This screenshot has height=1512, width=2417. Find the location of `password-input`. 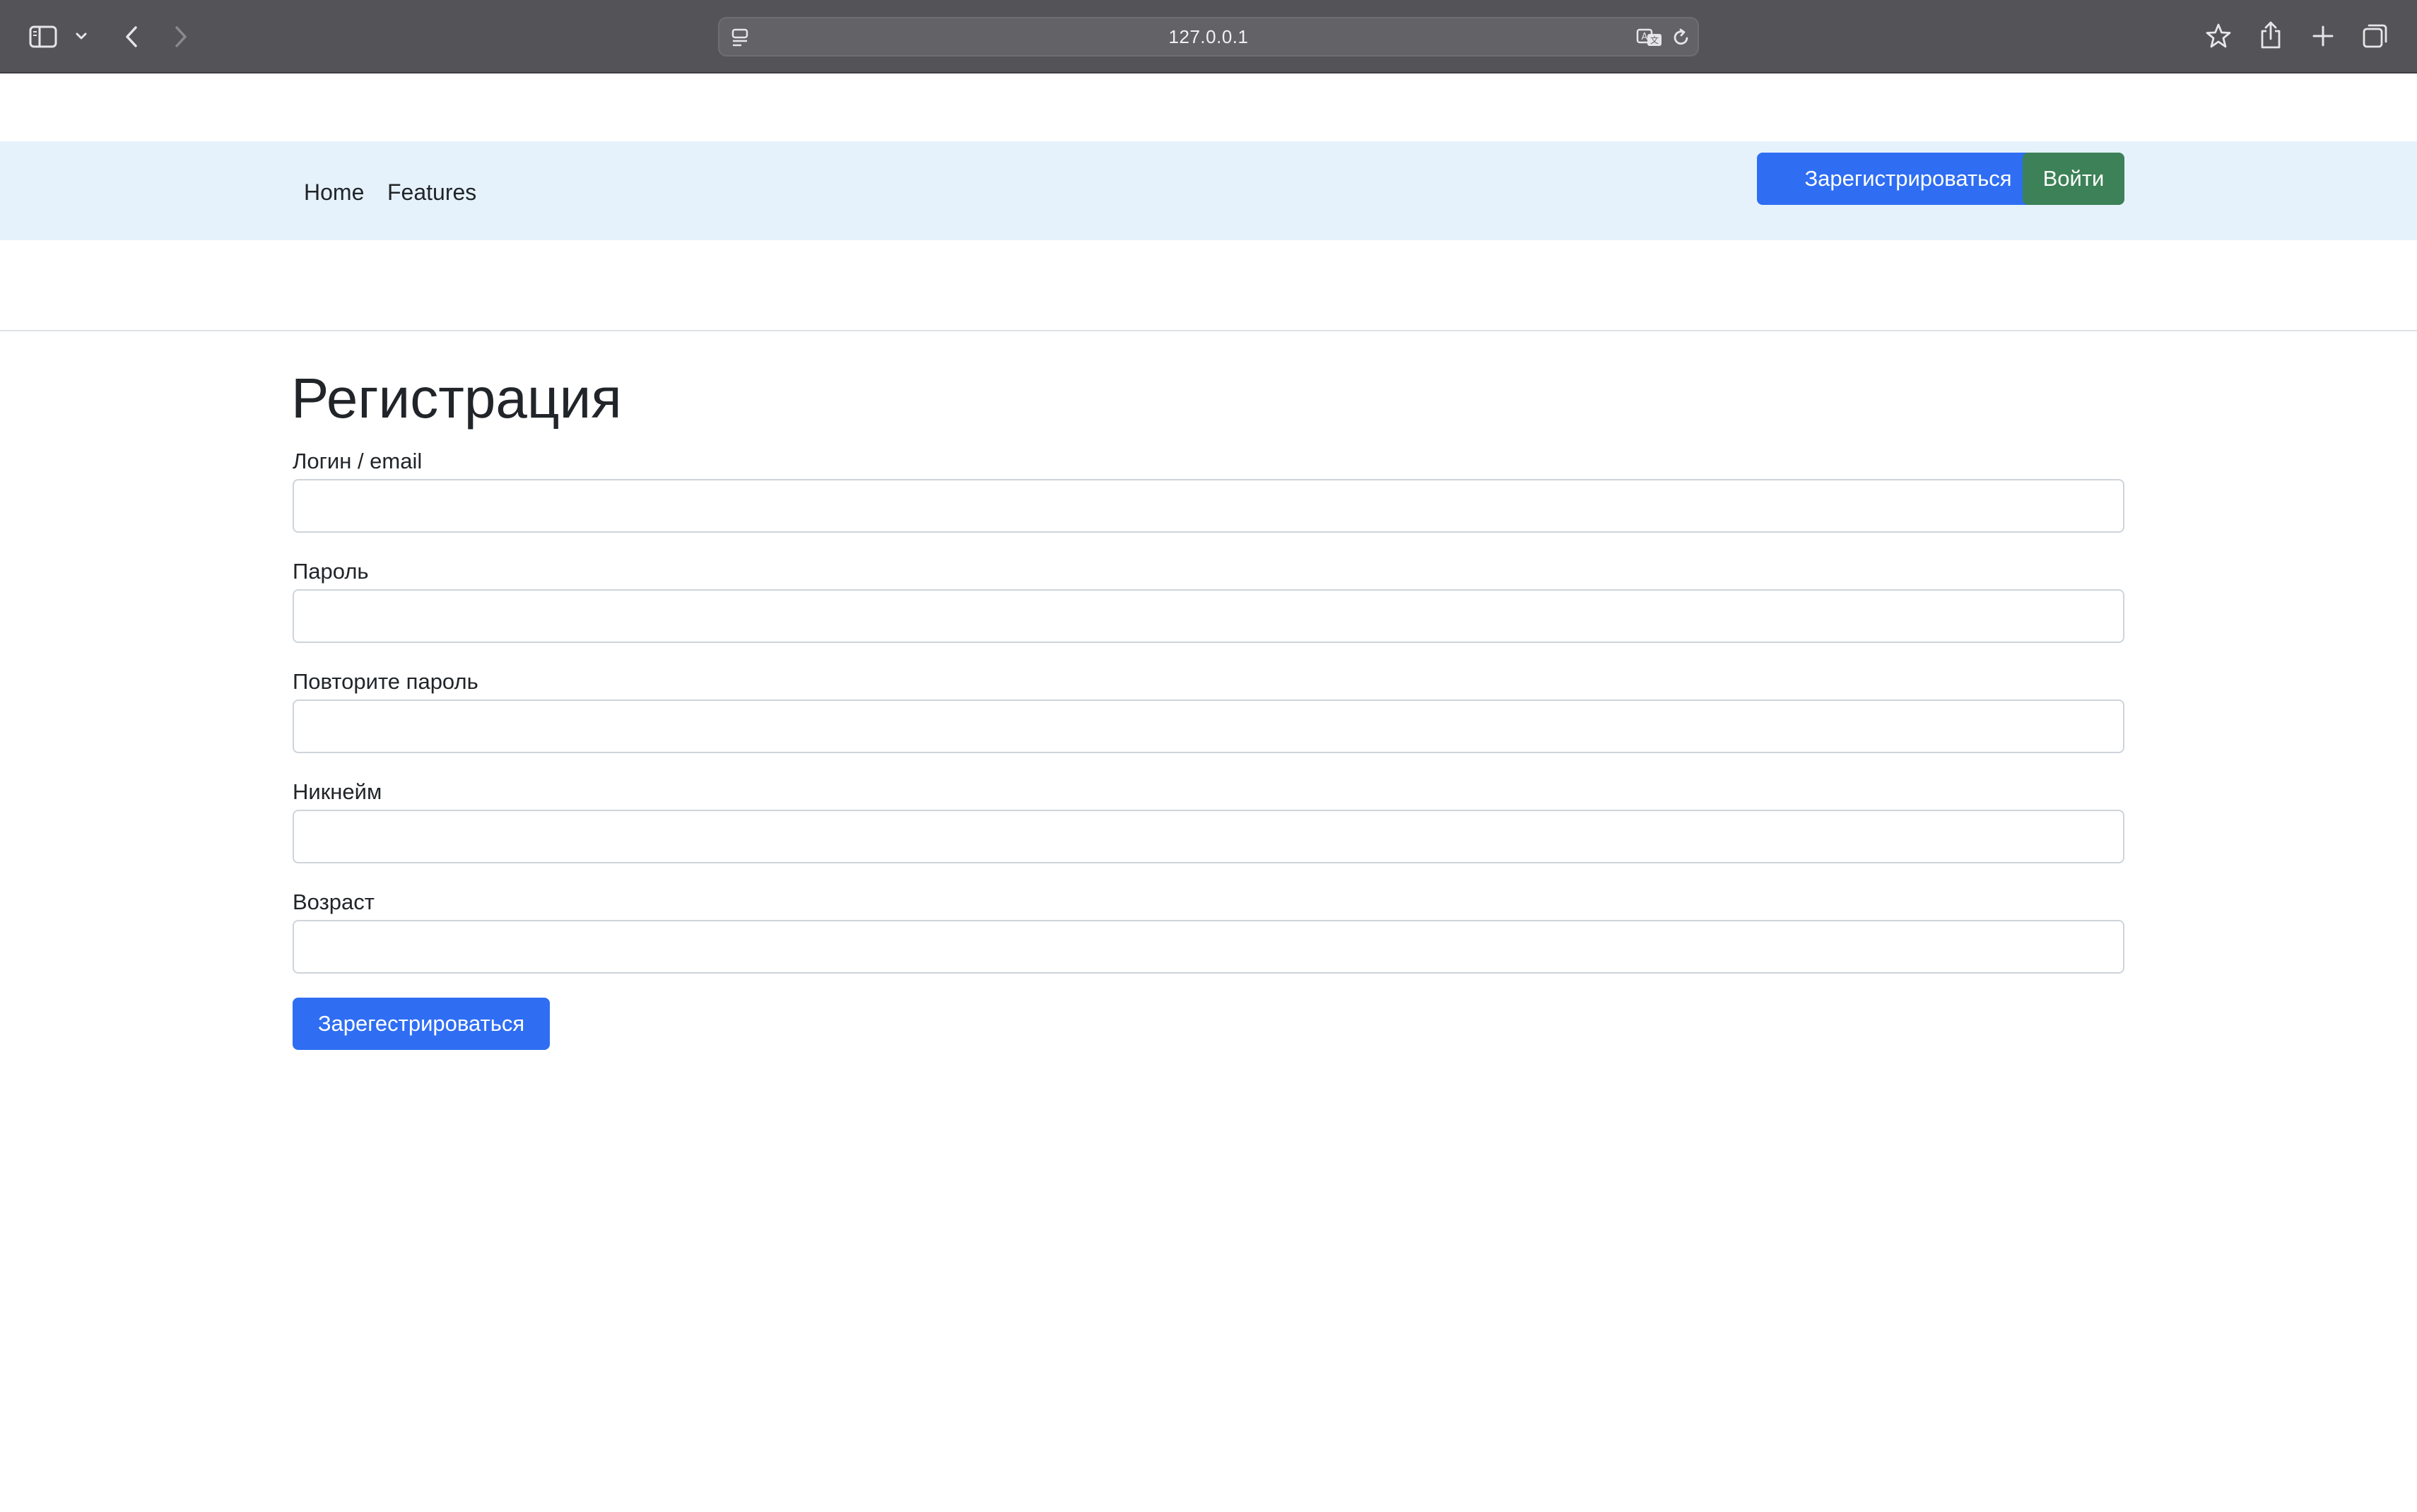

password-input is located at coordinates (1208, 616).